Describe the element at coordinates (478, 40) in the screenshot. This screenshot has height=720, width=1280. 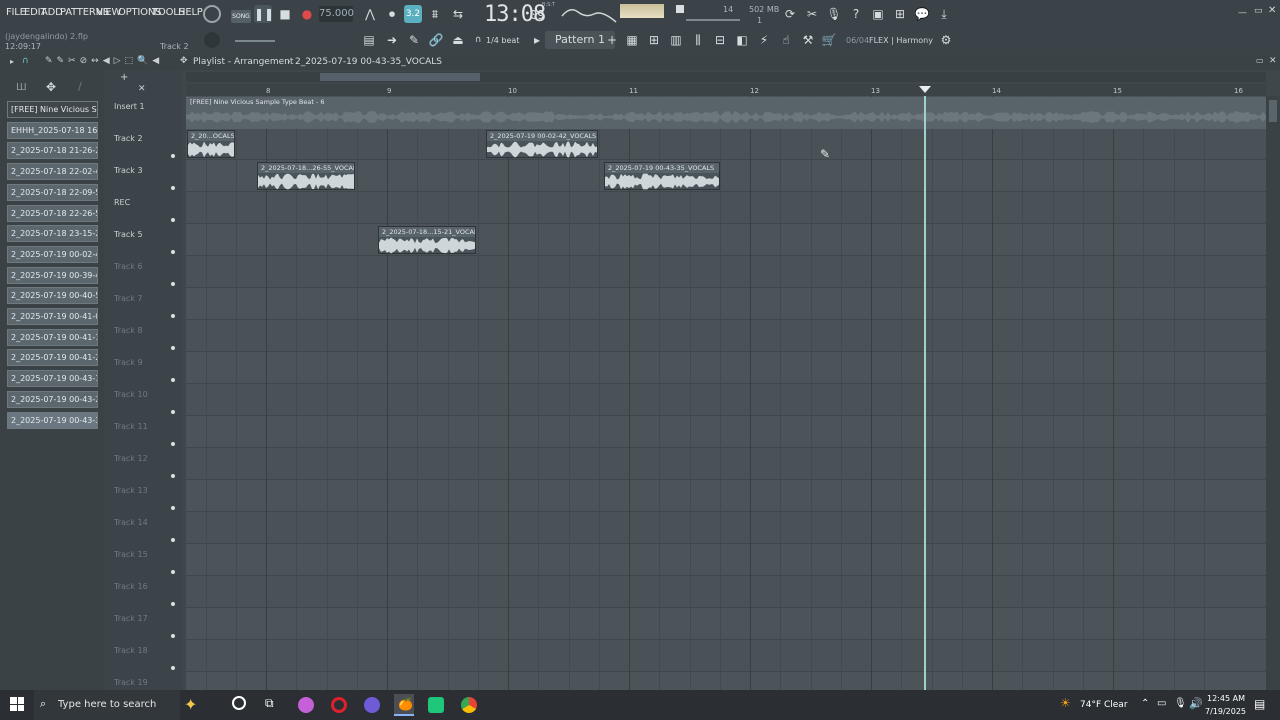
I see `magnet-icon: ∩` at that location.